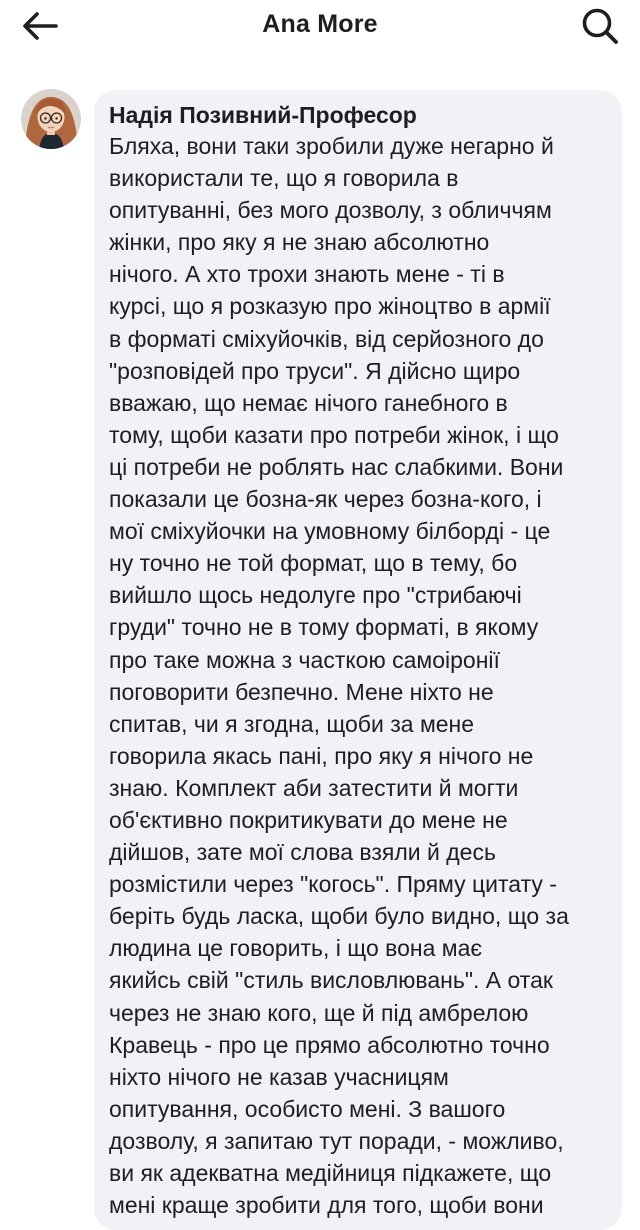 This screenshot has height=1230, width=640. I want to click on text-fade, so click(358, 1223).